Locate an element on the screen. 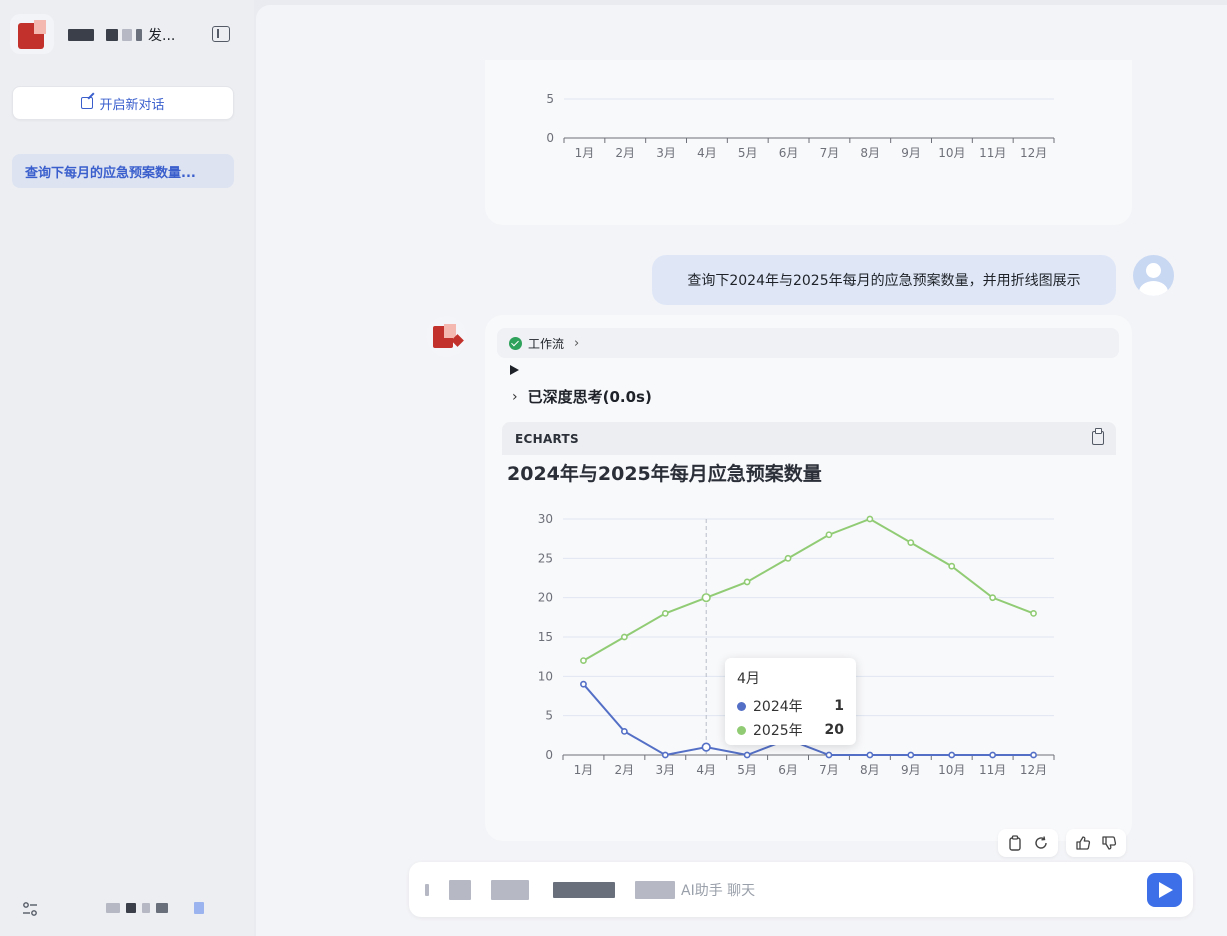 Image resolution: width=1227 pixels, height=936 pixels. x-tick-label: 7月 is located at coordinates (829, 770).